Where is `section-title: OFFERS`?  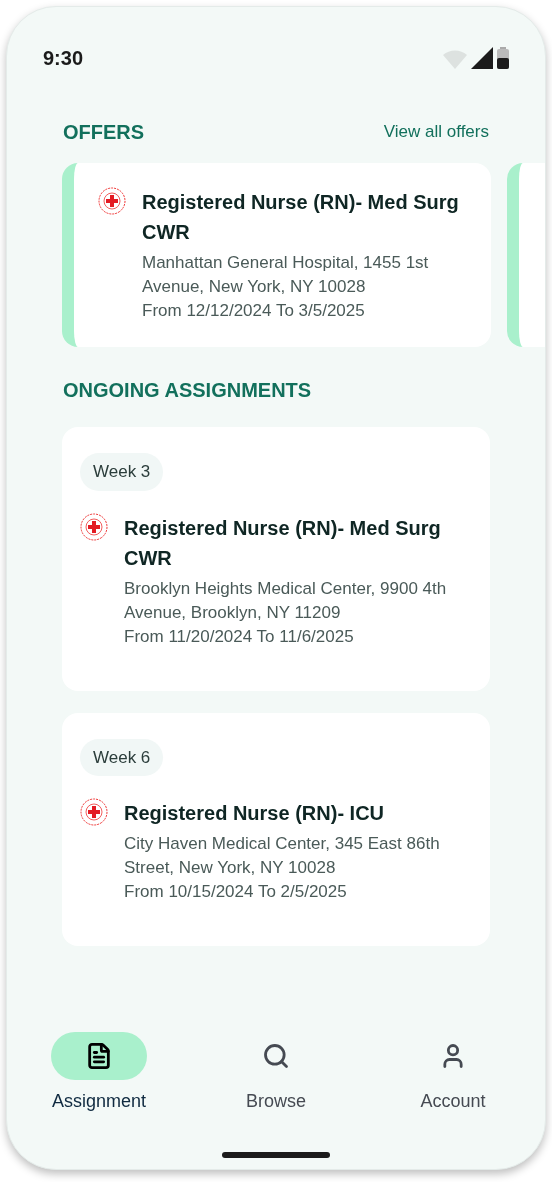 section-title: OFFERS is located at coordinates (104, 132).